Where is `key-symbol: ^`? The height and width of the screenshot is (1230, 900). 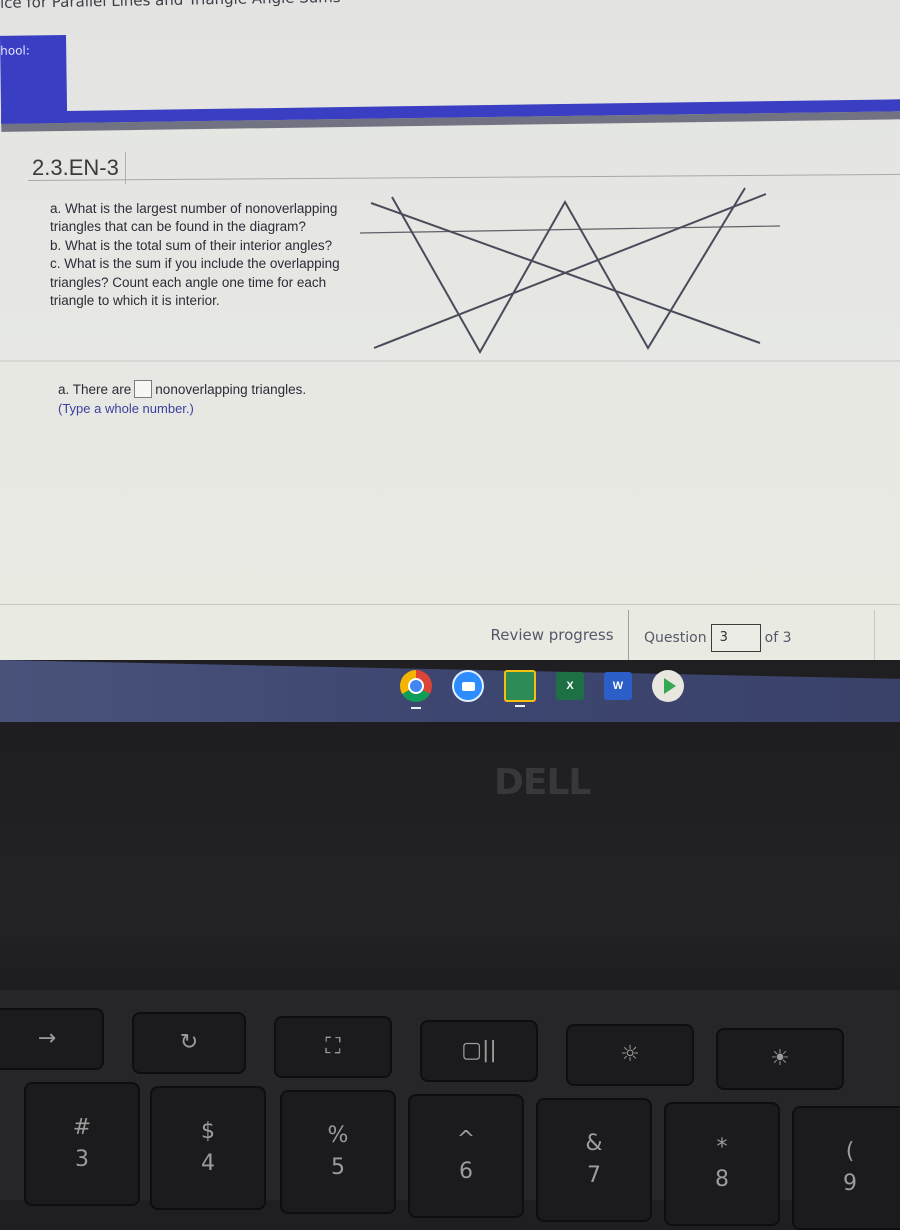
key-symbol: ^ is located at coordinates (466, 1139).